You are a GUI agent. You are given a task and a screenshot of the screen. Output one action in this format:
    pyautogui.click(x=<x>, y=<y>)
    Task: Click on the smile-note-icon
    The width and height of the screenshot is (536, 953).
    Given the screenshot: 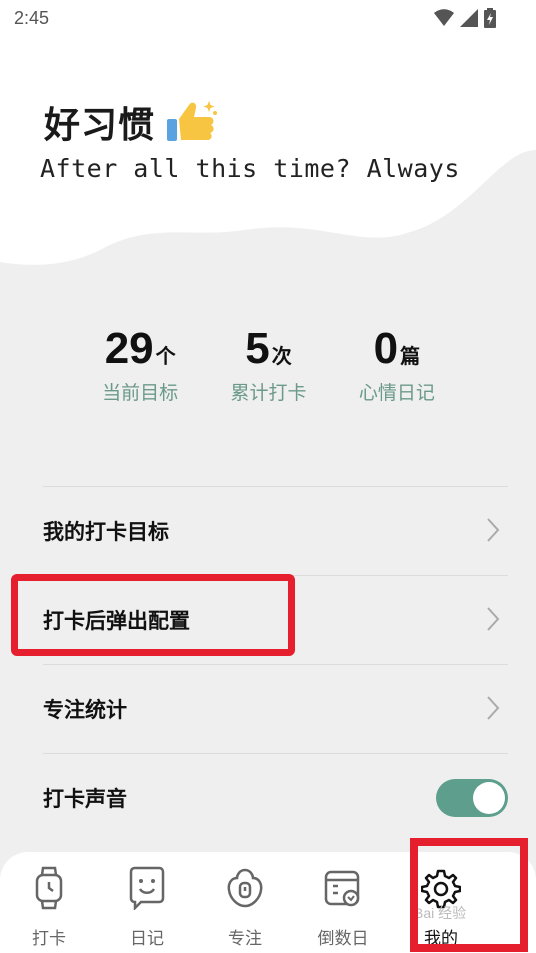 What is the action you would take?
    pyautogui.click(x=147, y=888)
    